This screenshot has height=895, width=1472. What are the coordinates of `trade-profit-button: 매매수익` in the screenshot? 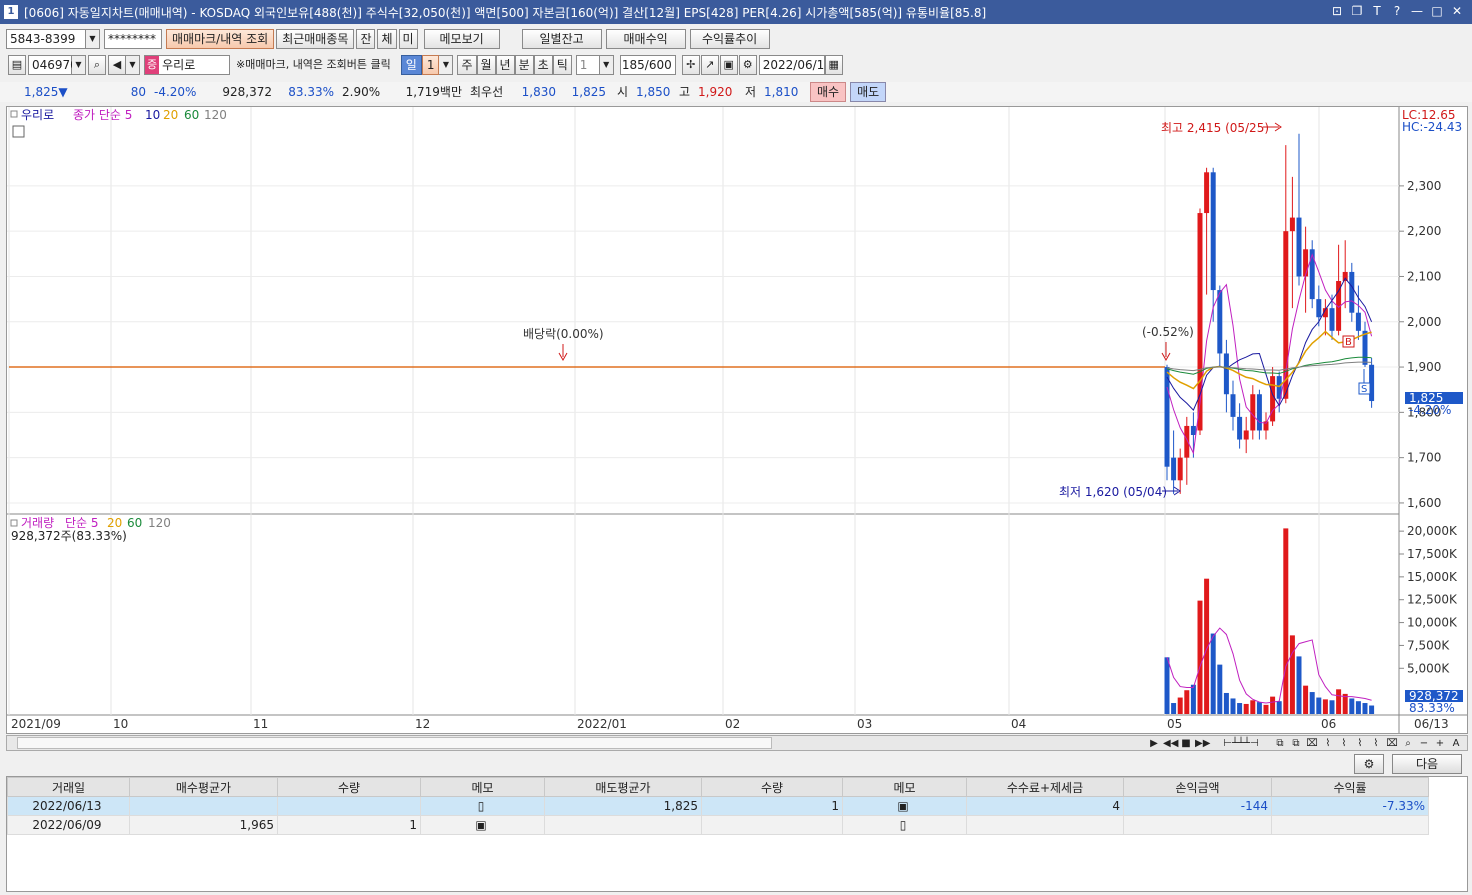 It's located at (645, 39).